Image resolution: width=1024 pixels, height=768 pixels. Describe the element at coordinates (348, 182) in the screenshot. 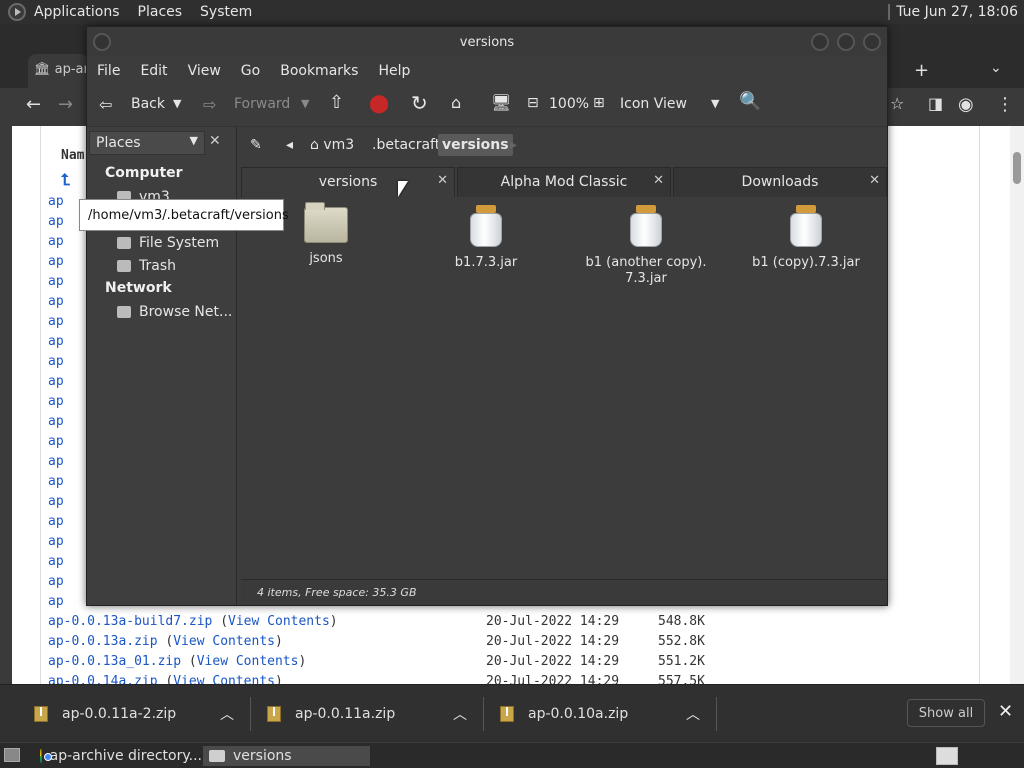

I see `tab-versions: versions ✕` at that location.